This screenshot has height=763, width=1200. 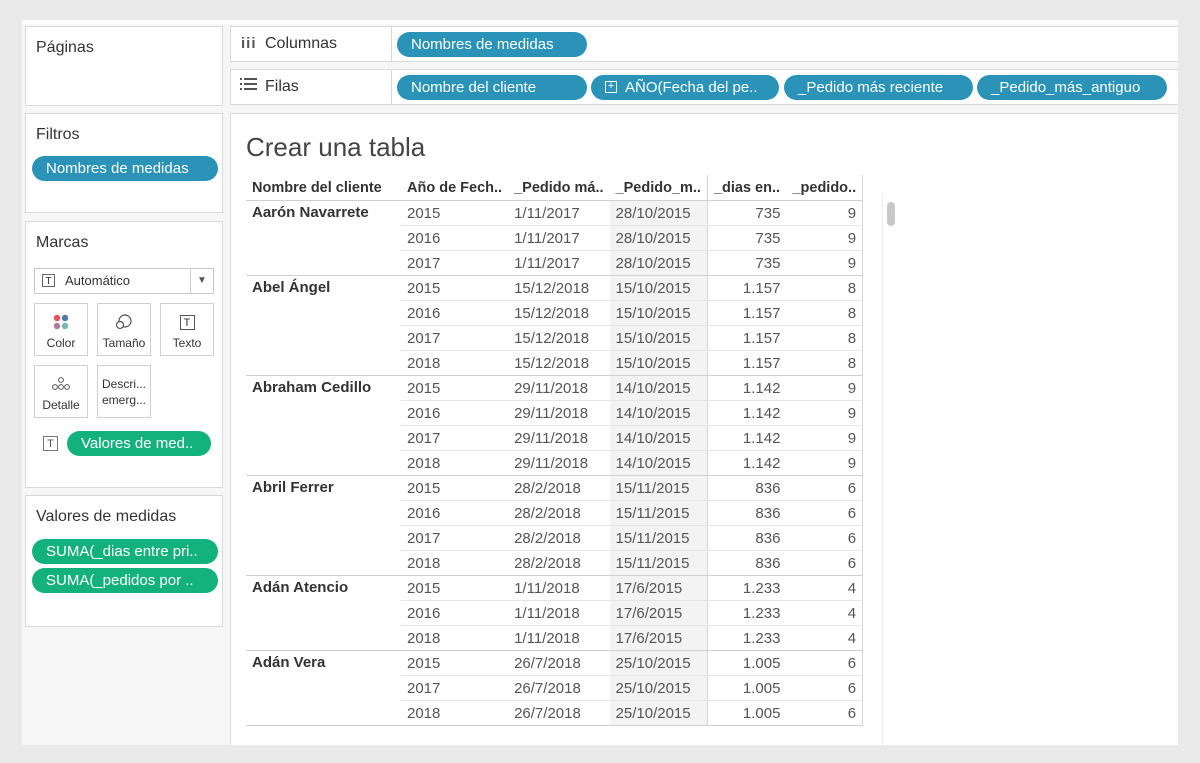 I want to click on cell-most-recent: 1/11/2017, so click(x=559, y=213).